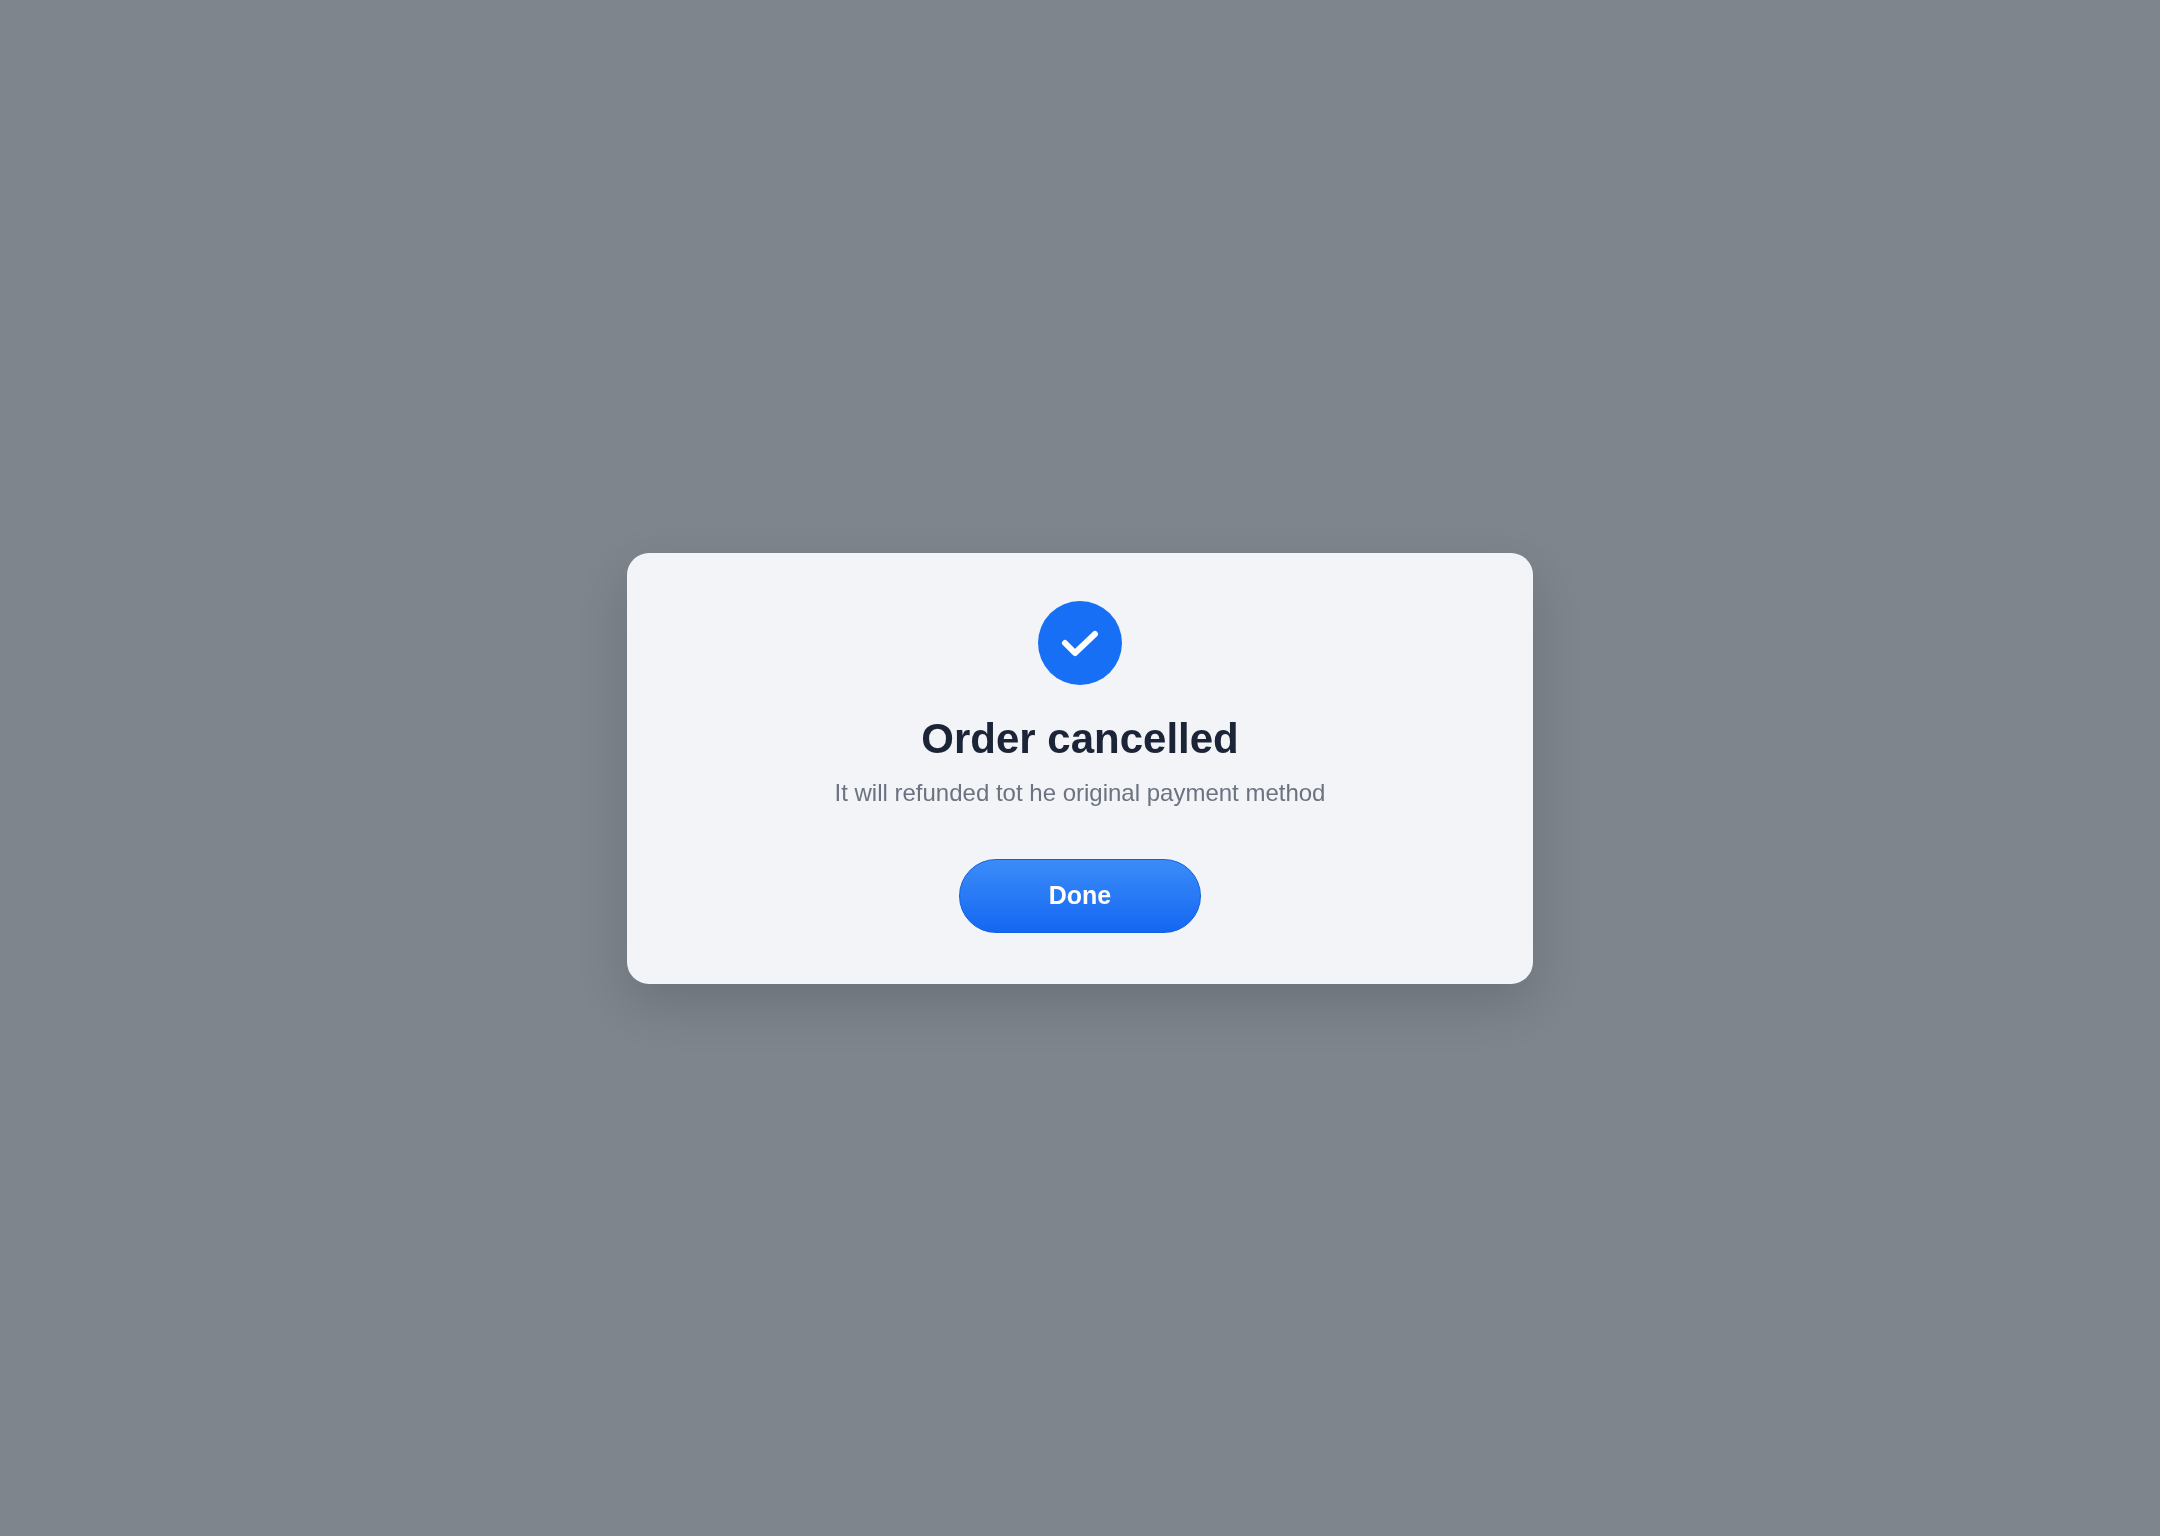 This screenshot has width=2160, height=1536. Describe the element at coordinates (1080, 792) in the screenshot. I see `dialog-message: It will refunded tot he original payment method` at that location.